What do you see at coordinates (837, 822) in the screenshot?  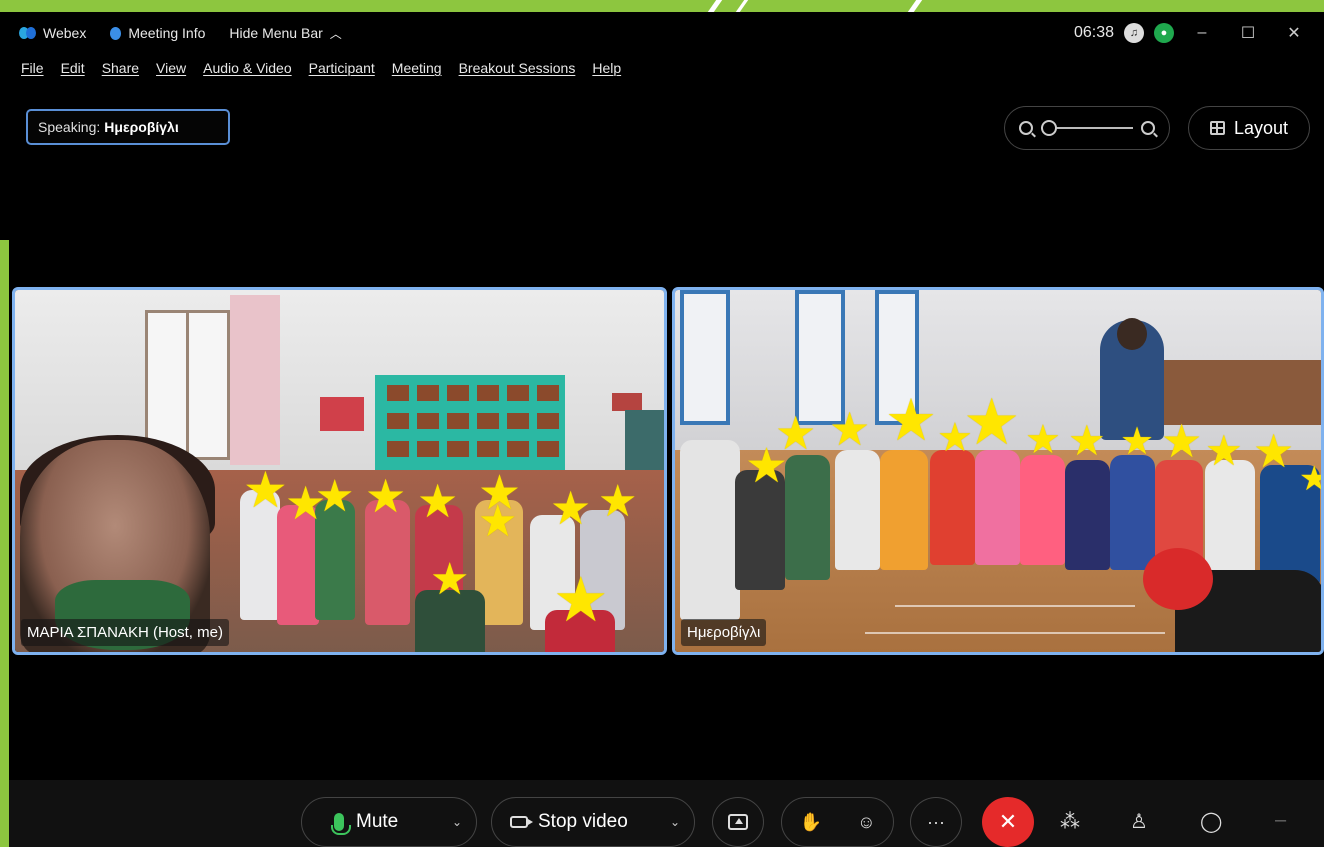 I see `reactions-group: ✋ ☺` at bounding box center [837, 822].